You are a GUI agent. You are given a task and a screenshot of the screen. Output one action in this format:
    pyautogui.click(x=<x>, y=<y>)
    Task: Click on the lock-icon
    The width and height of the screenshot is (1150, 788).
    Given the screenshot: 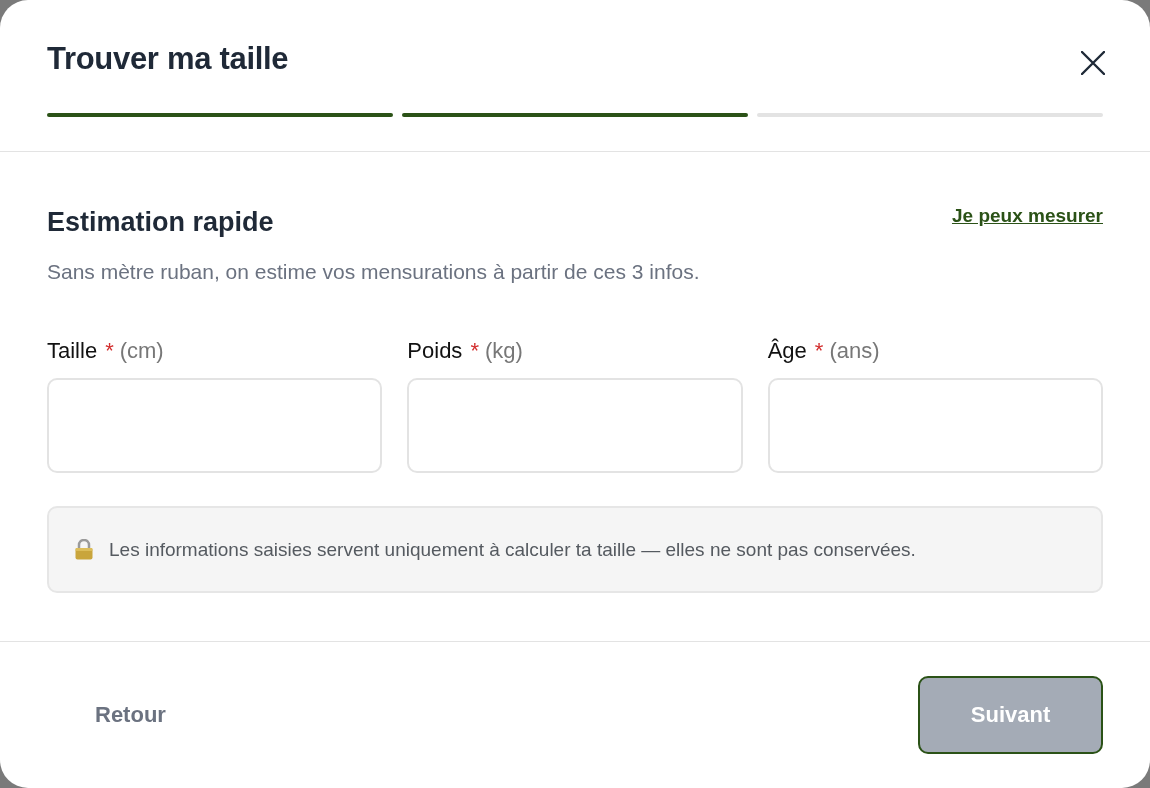 What is the action you would take?
    pyautogui.click(x=84, y=549)
    